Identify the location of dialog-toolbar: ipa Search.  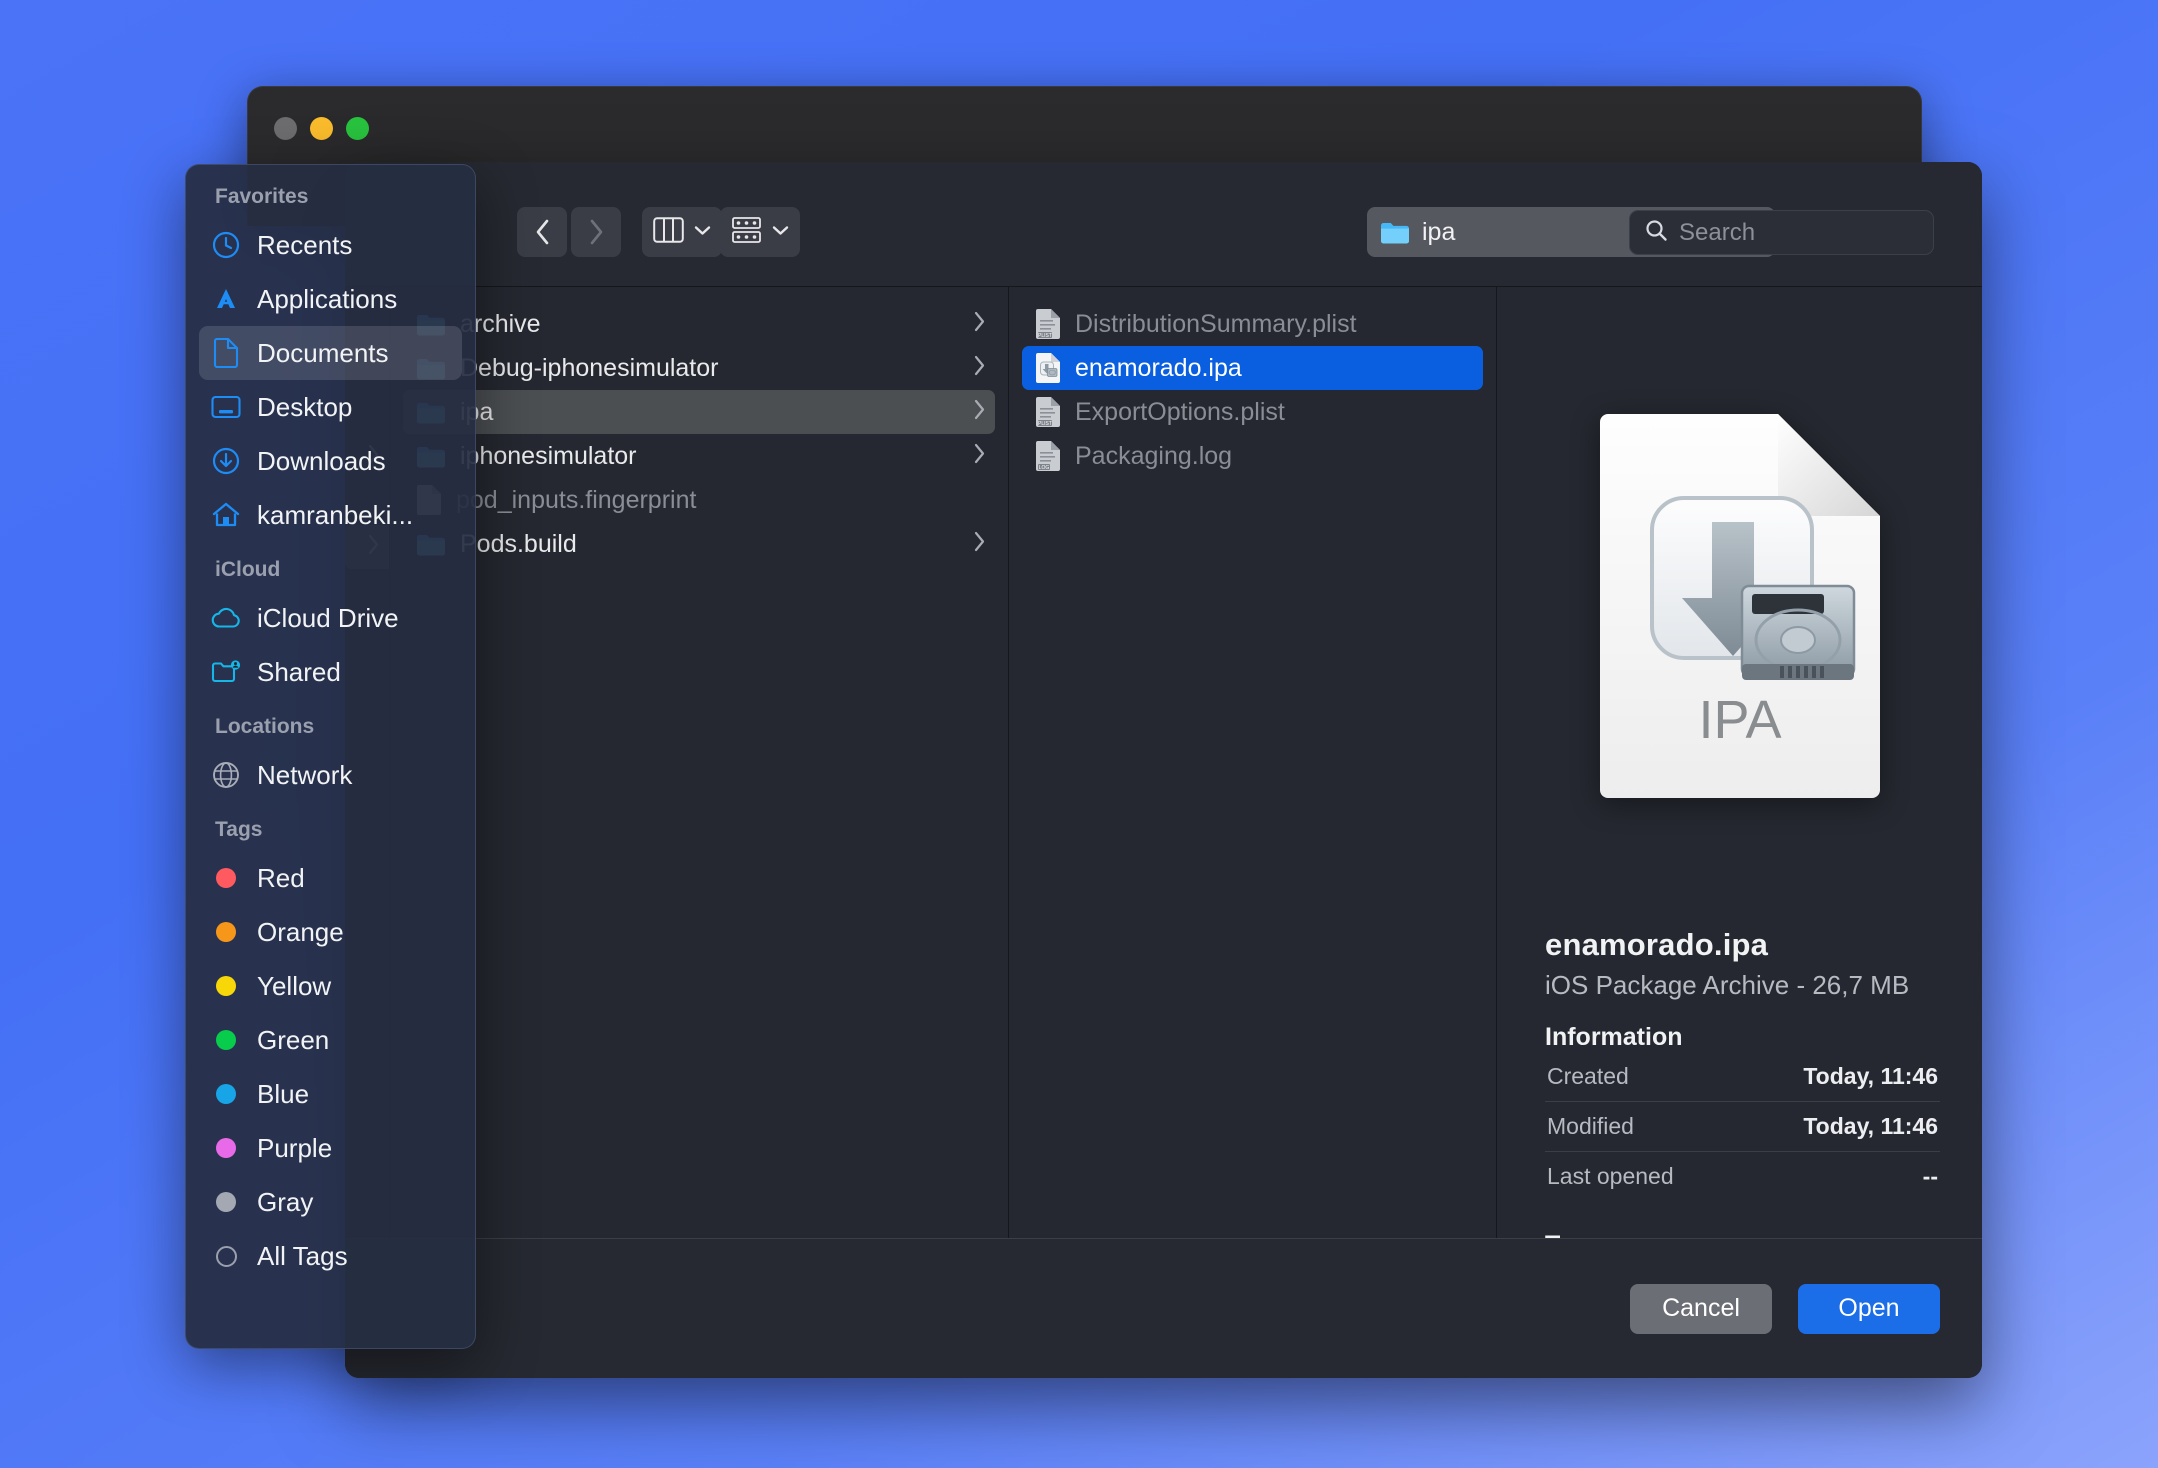
(1163, 224).